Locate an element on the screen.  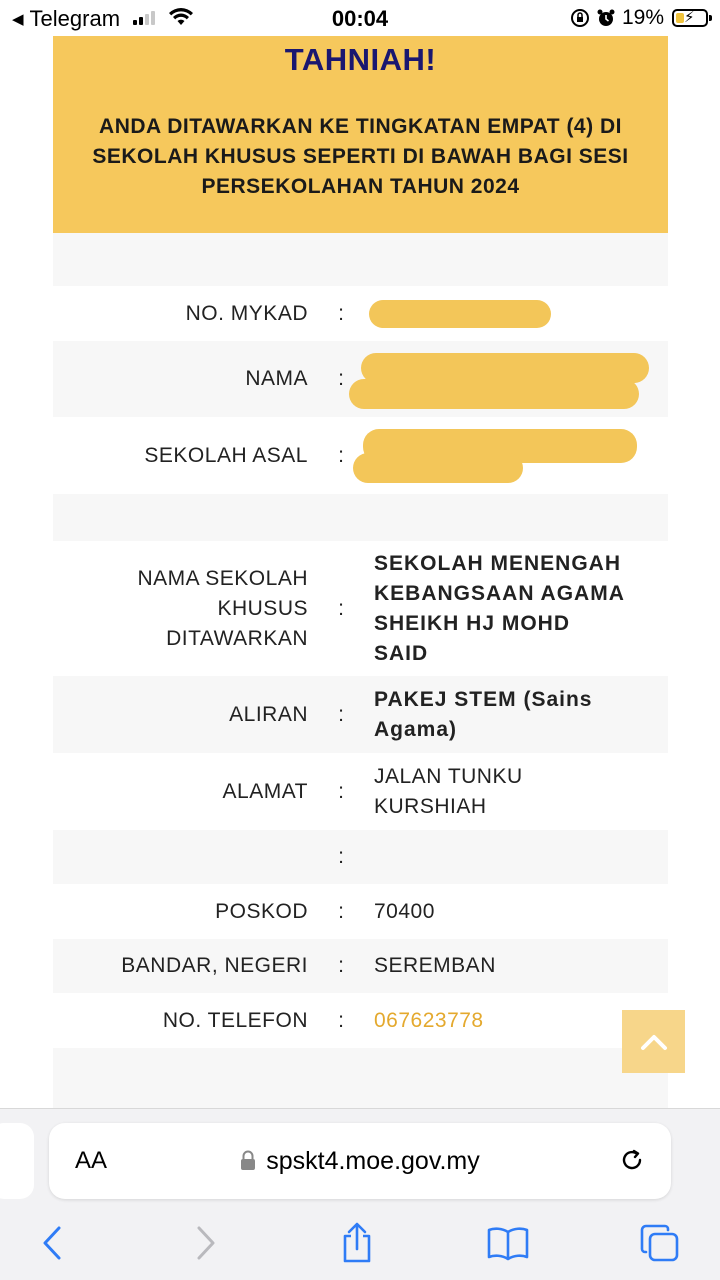
nama-label: NAMA is located at coordinates (276, 378).